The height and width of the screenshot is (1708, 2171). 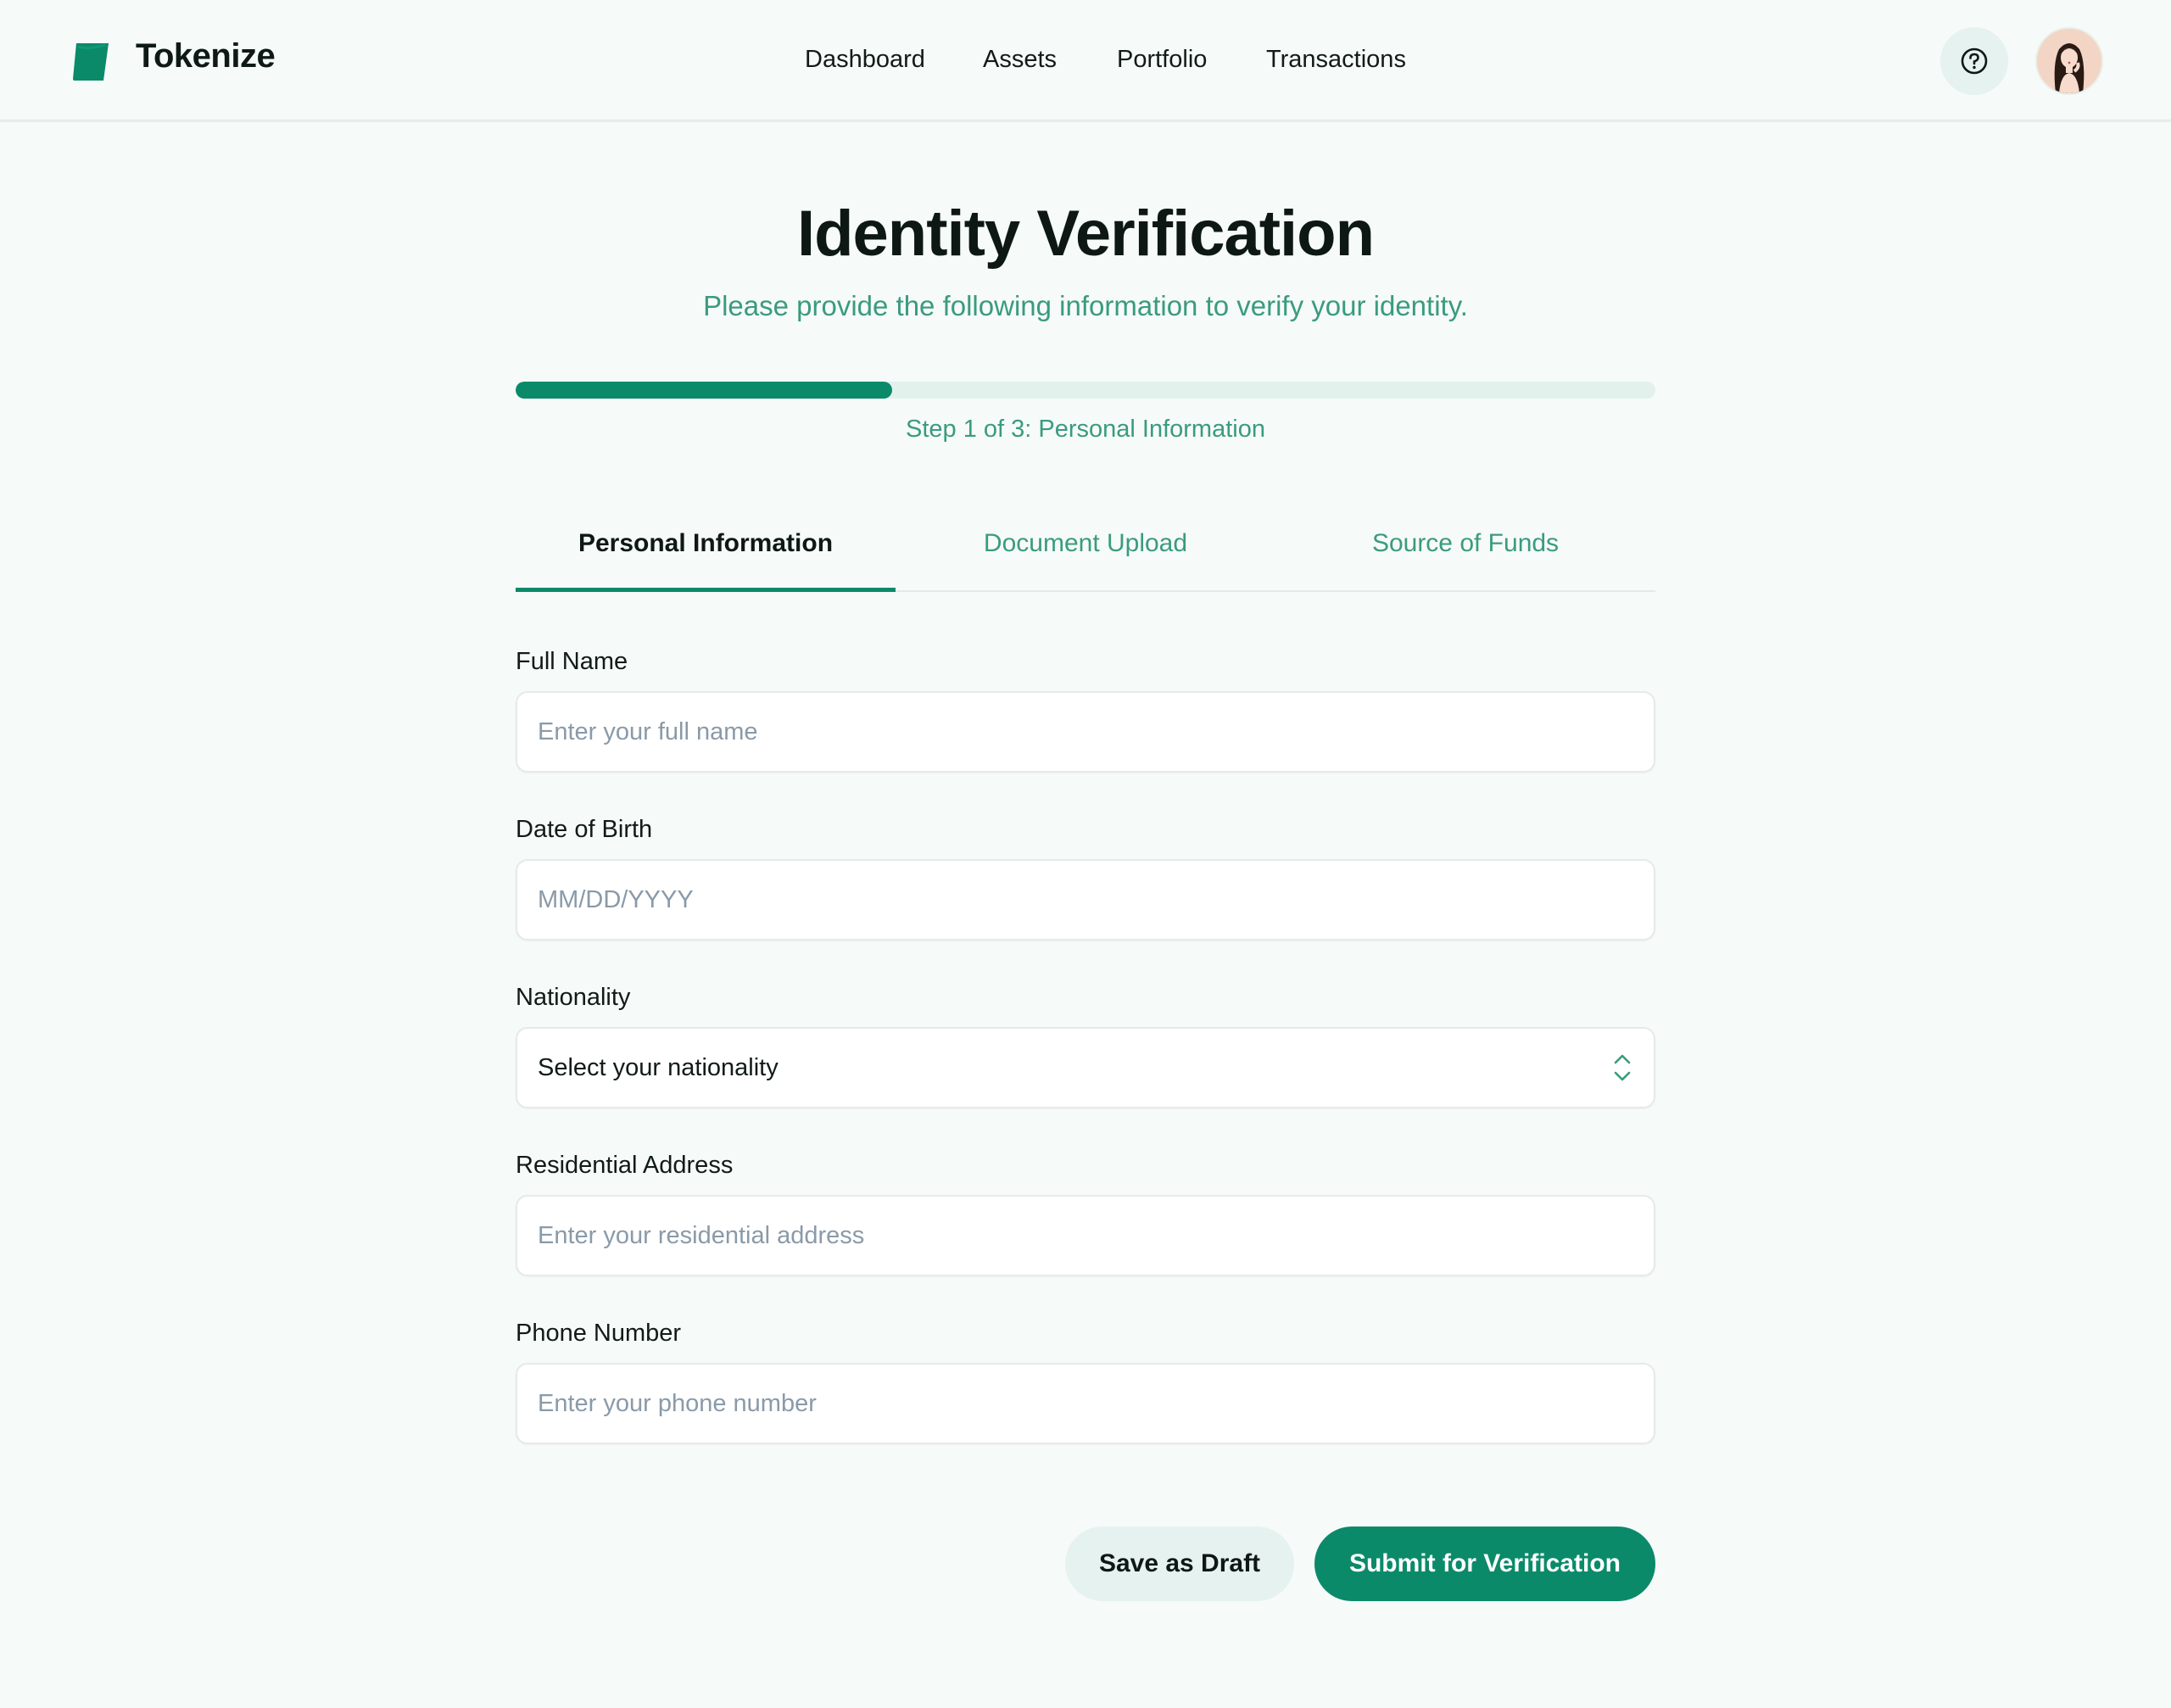 I want to click on nav-item-assets: Assets, so click(x=1020, y=60).